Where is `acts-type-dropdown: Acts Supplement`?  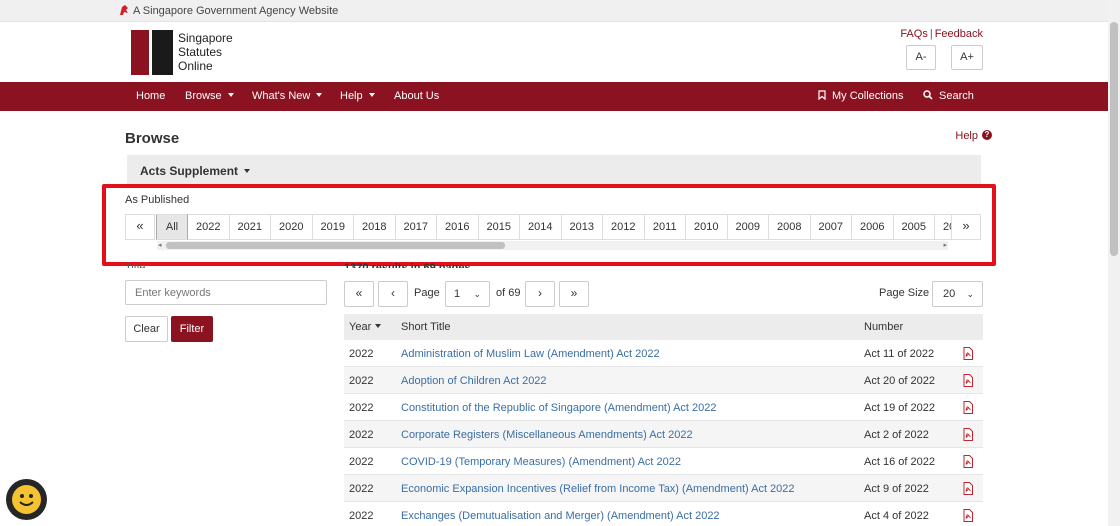
acts-type-dropdown: Acts Supplement is located at coordinates (554, 170).